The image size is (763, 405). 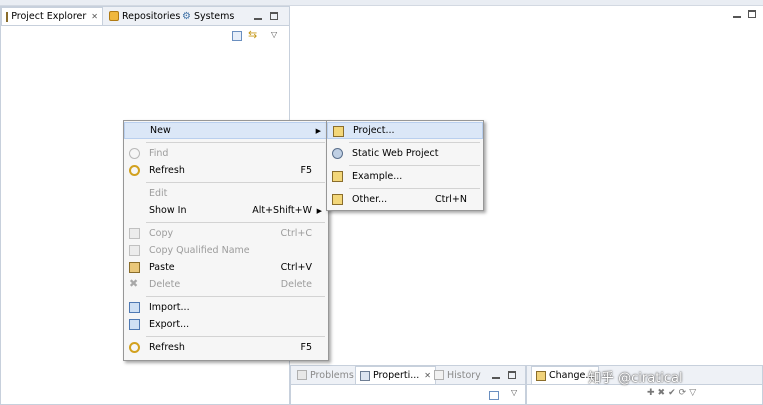 What do you see at coordinates (199, 250) in the screenshot?
I see `menu-item-label: Copy Qualified Name` at bounding box center [199, 250].